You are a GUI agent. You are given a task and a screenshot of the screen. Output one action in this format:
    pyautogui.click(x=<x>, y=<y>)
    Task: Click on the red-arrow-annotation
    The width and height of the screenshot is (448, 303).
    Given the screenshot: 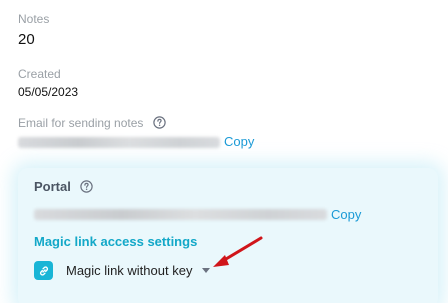 What is the action you would take?
    pyautogui.click(x=238, y=251)
    